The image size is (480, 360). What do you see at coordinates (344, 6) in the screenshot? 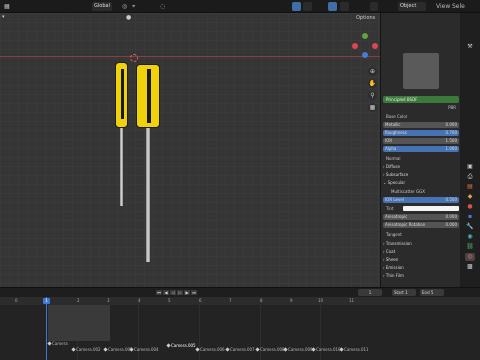
I see `shading-material-icon` at bounding box center [344, 6].